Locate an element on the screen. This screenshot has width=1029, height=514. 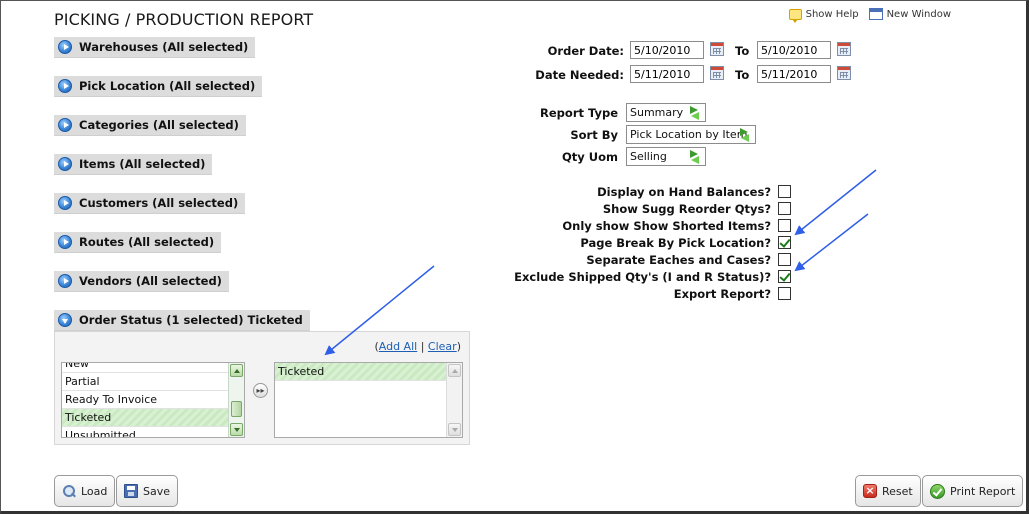
section-vendors: Vendors (All selected) is located at coordinates (141, 281).